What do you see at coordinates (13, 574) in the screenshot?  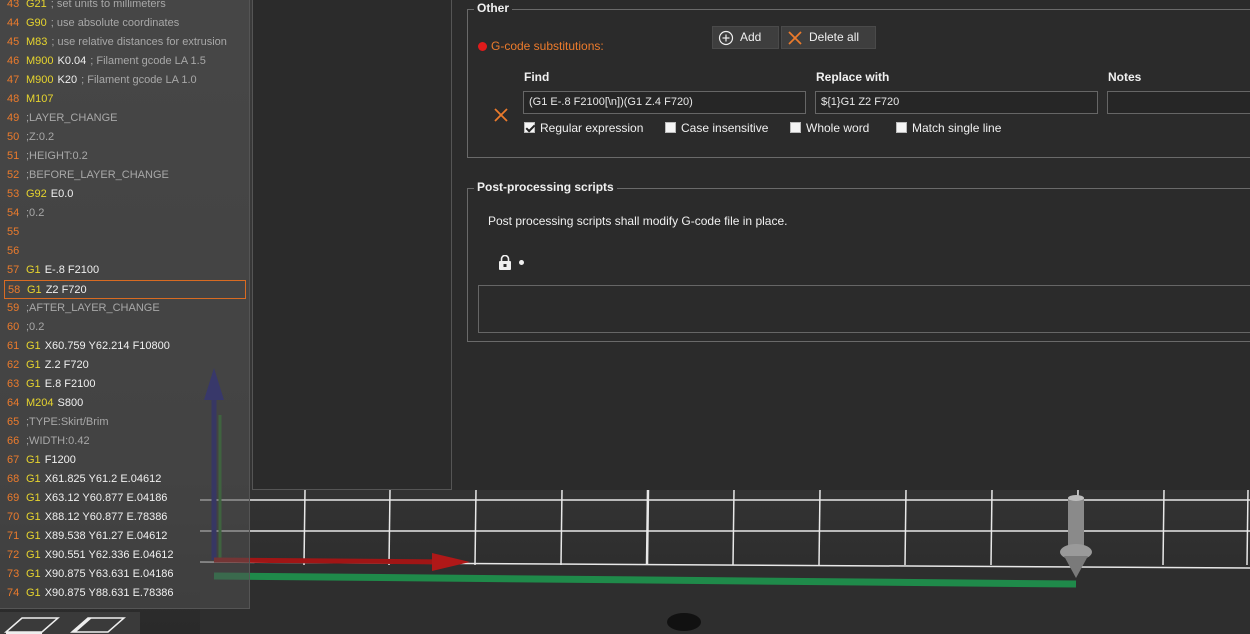 I see `gcode-line-number: 73` at bounding box center [13, 574].